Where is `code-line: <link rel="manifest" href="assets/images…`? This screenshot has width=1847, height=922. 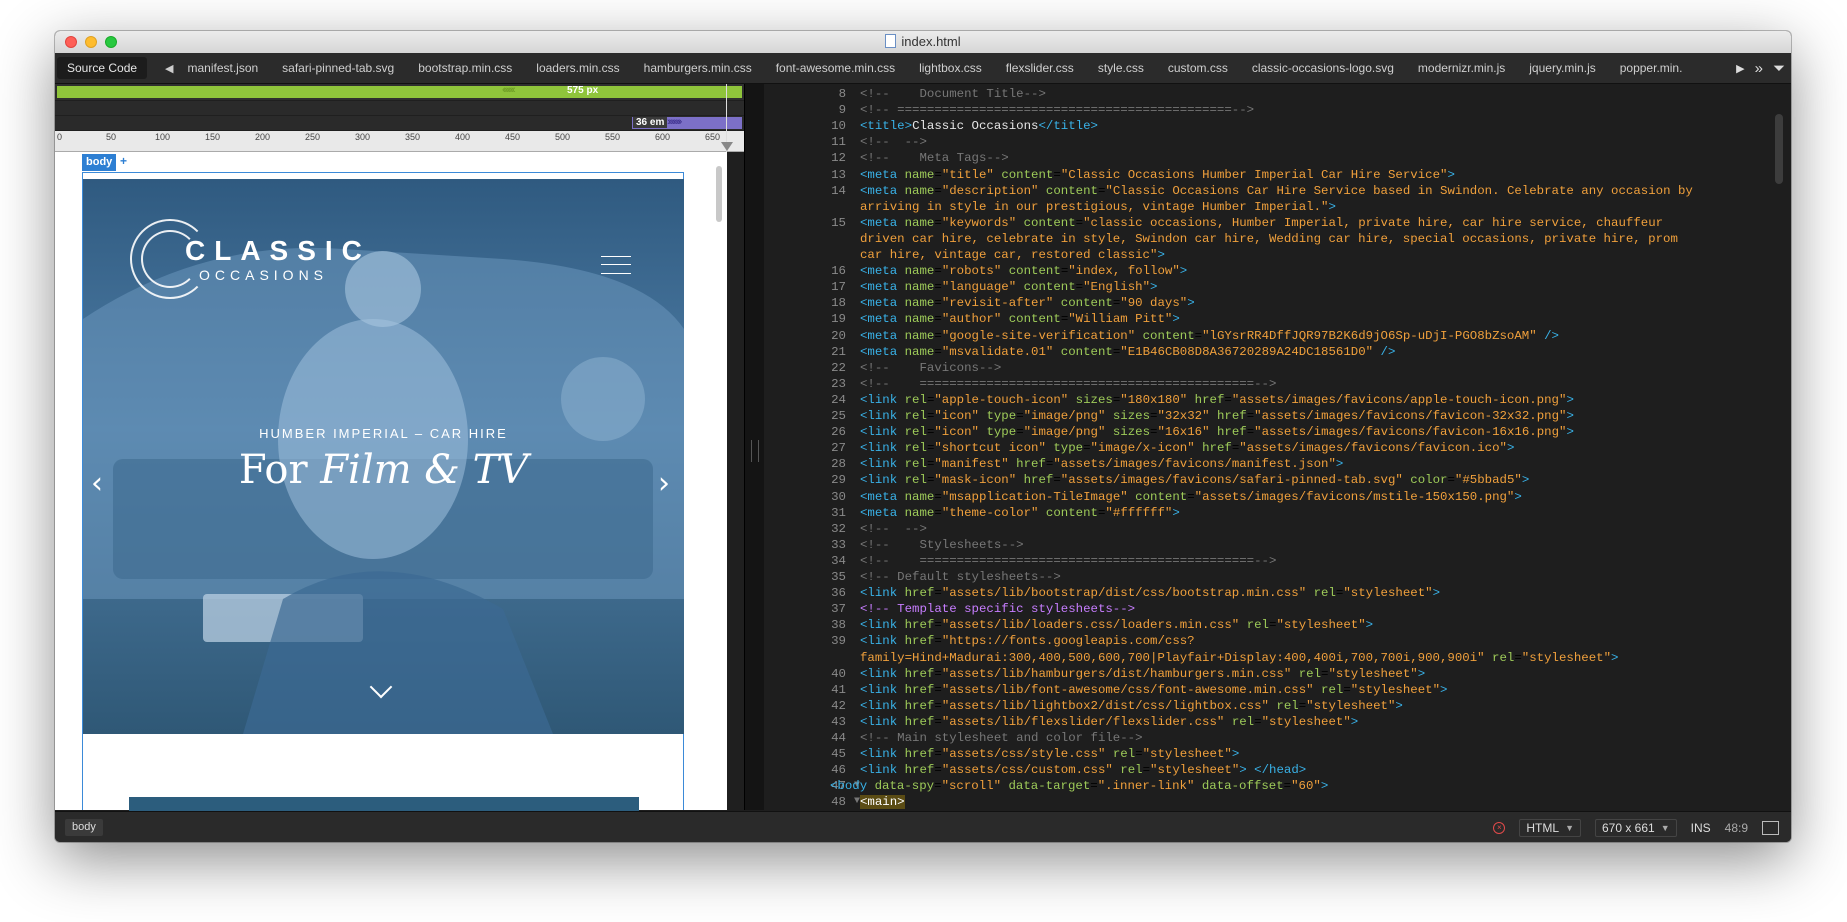
code-line: <link rel="manifest" href="assets/images… is located at coordinates (1101, 464).